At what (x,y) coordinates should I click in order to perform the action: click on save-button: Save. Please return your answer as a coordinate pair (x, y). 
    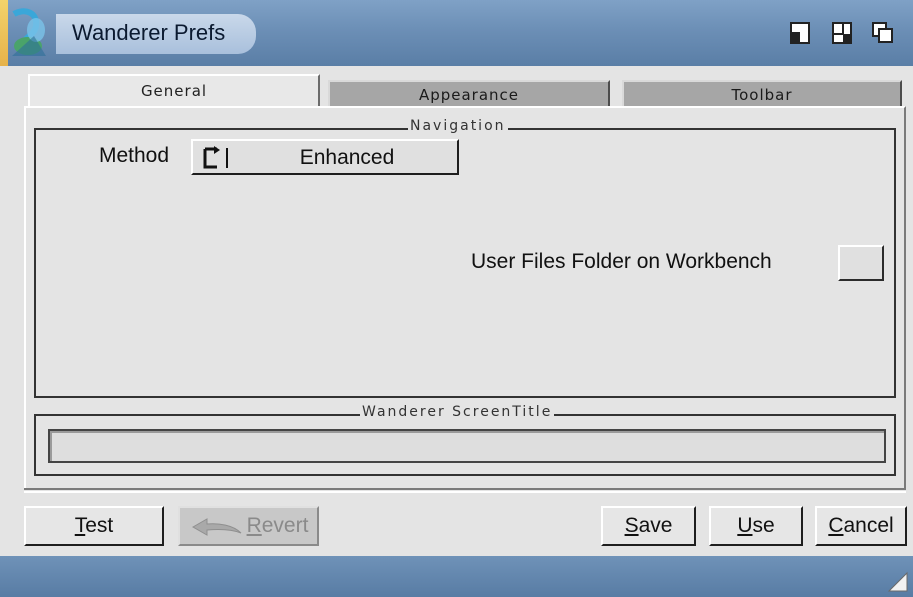
    Looking at the image, I should click on (648, 526).